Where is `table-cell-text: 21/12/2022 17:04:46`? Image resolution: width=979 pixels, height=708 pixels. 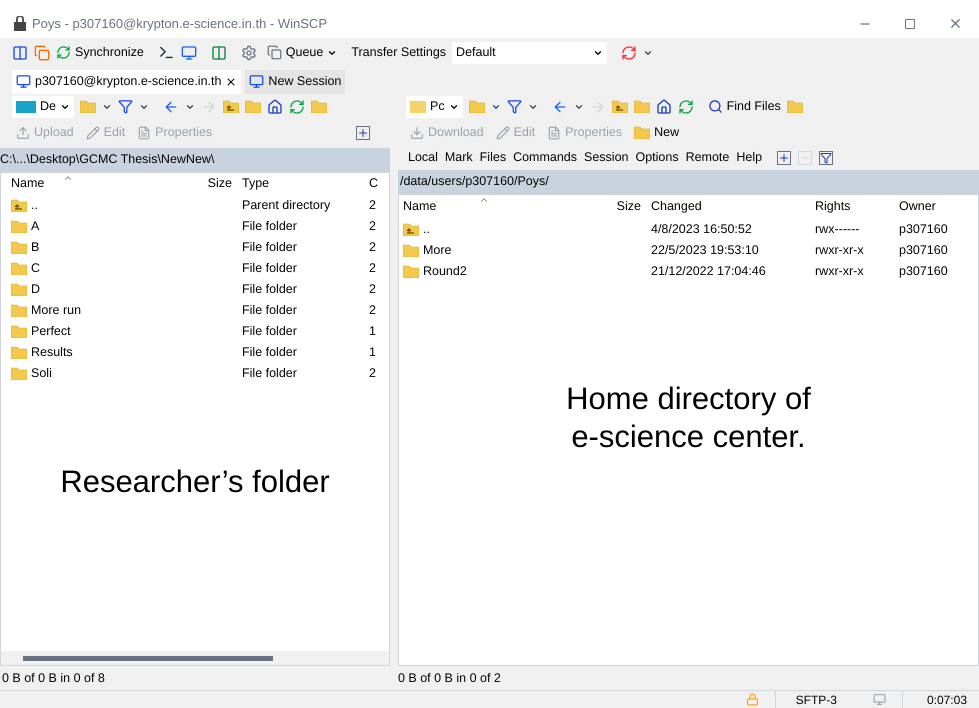
table-cell-text: 21/12/2022 17:04:46 is located at coordinates (708, 271).